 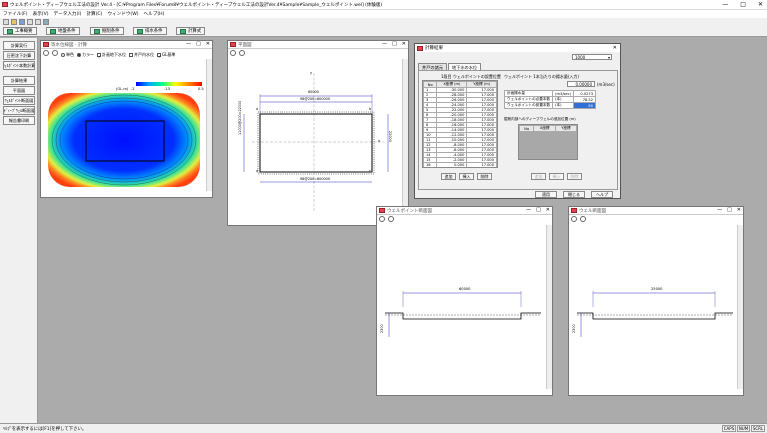 What do you see at coordinates (5, 4) in the screenshot?
I see `app-icon` at bounding box center [5, 4].